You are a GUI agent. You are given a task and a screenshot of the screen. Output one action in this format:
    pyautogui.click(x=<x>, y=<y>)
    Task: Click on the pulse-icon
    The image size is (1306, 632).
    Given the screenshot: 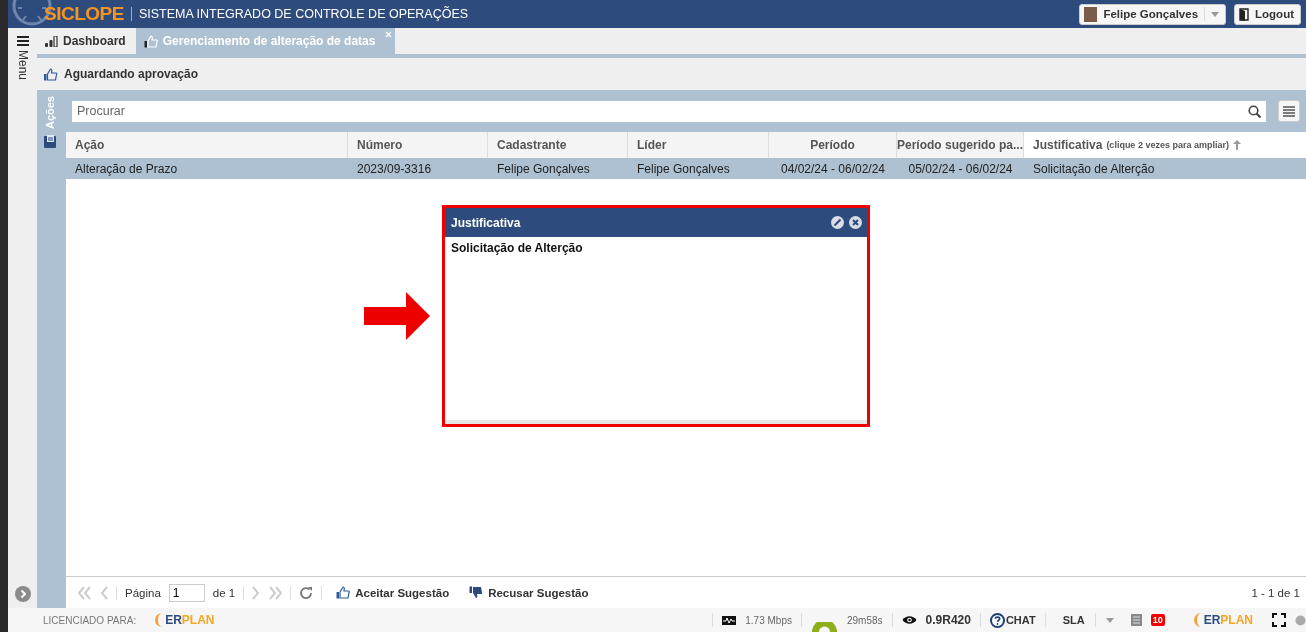 What is the action you would take?
    pyautogui.click(x=729, y=620)
    